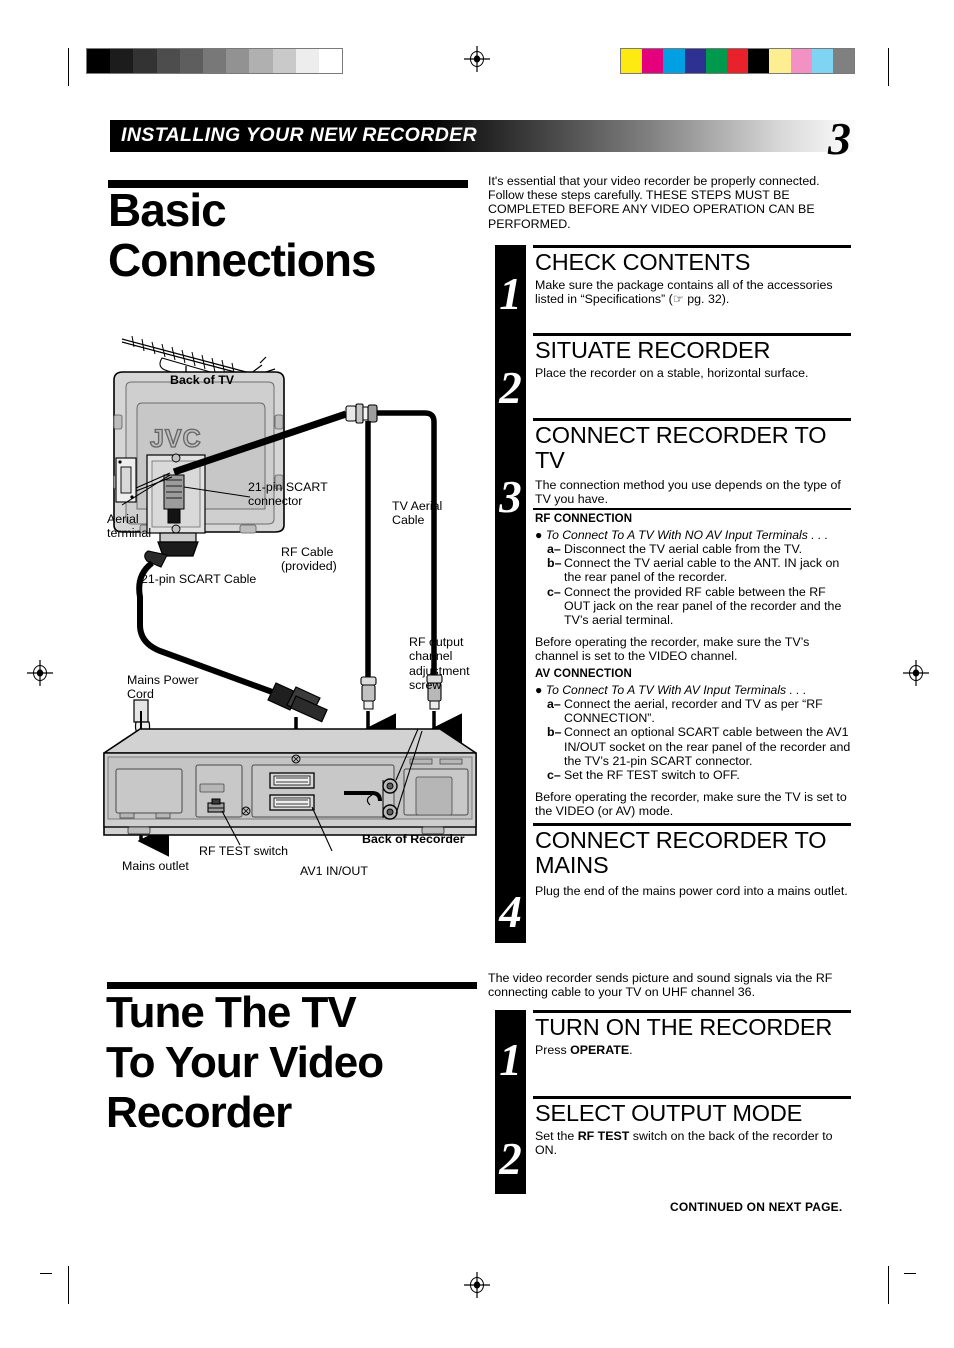 The width and height of the screenshot is (954, 1348). Describe the element at coordinates (681, 447) in the screenshot. I see `step-heading-3: CONNECT RECORDER TO TV` at that location.